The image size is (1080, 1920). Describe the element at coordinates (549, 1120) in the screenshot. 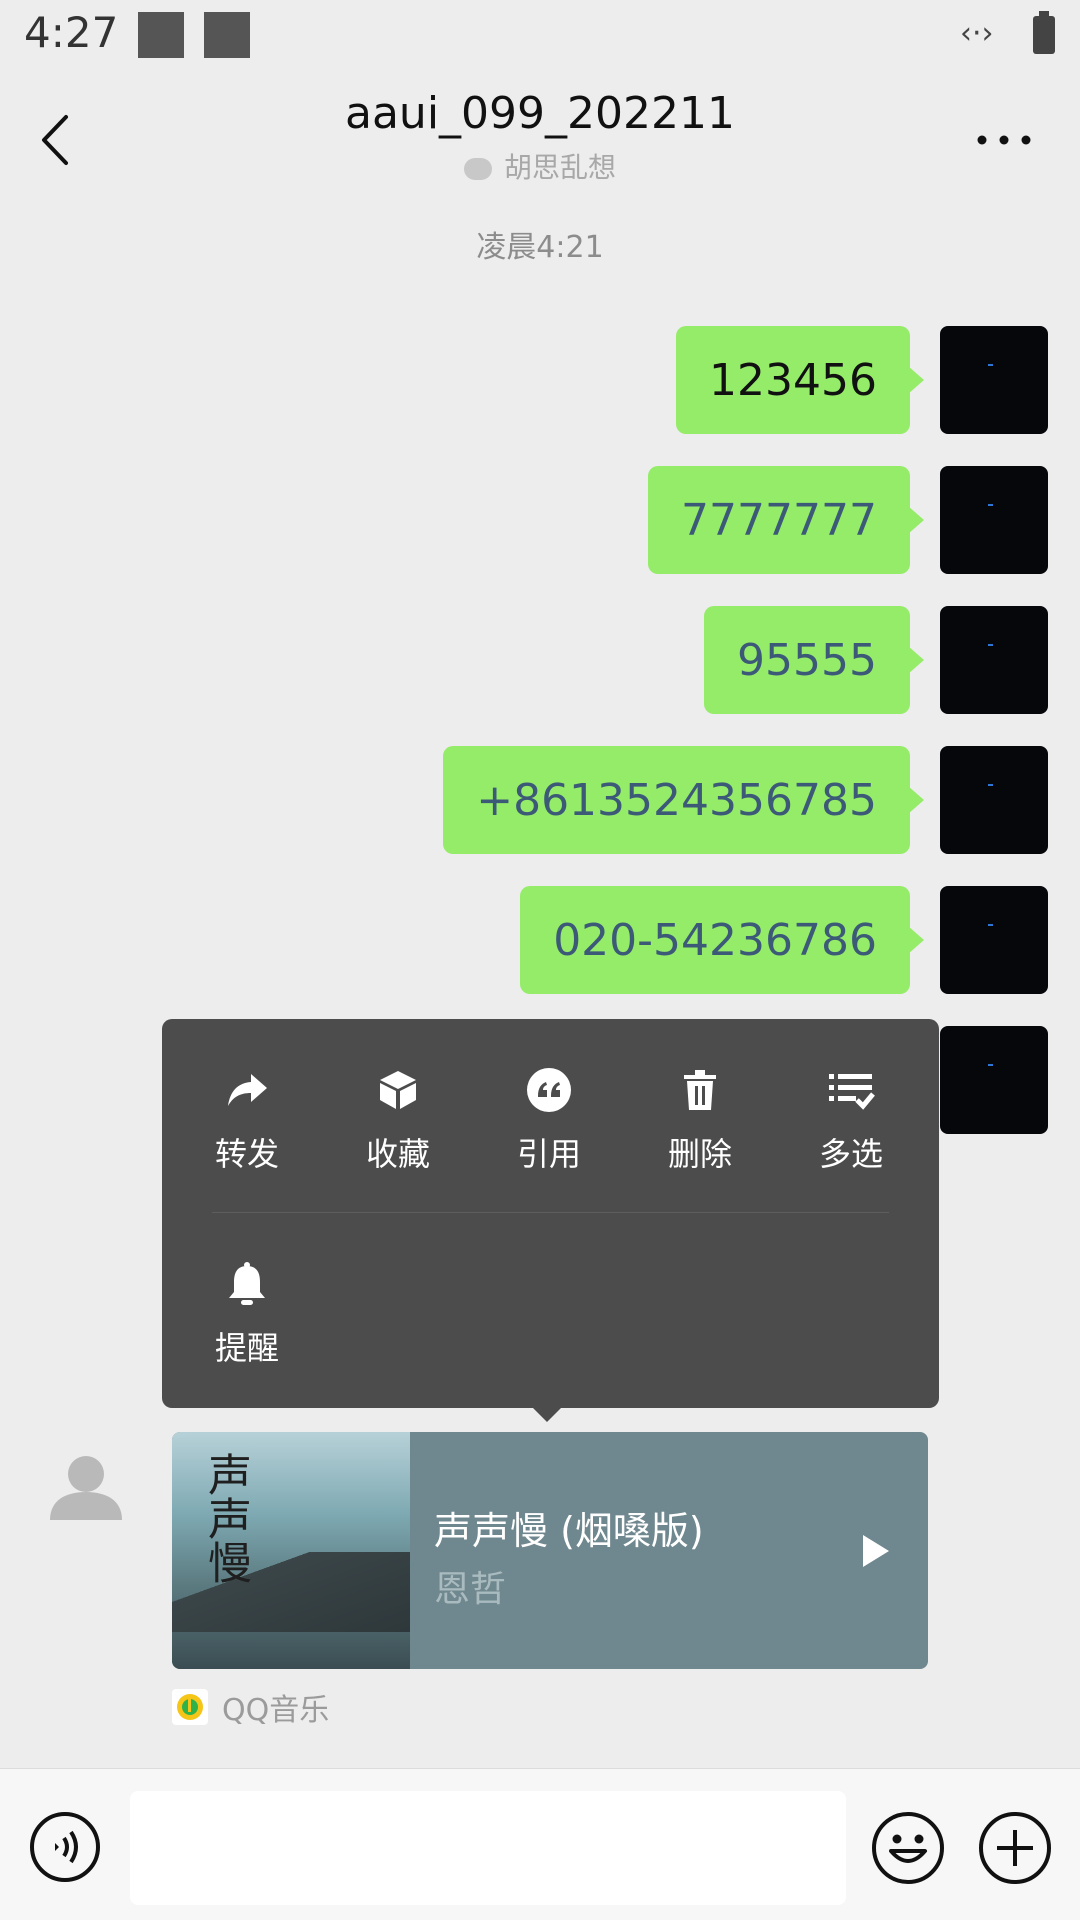

I see `menu-item-quote: 引用` at that location.